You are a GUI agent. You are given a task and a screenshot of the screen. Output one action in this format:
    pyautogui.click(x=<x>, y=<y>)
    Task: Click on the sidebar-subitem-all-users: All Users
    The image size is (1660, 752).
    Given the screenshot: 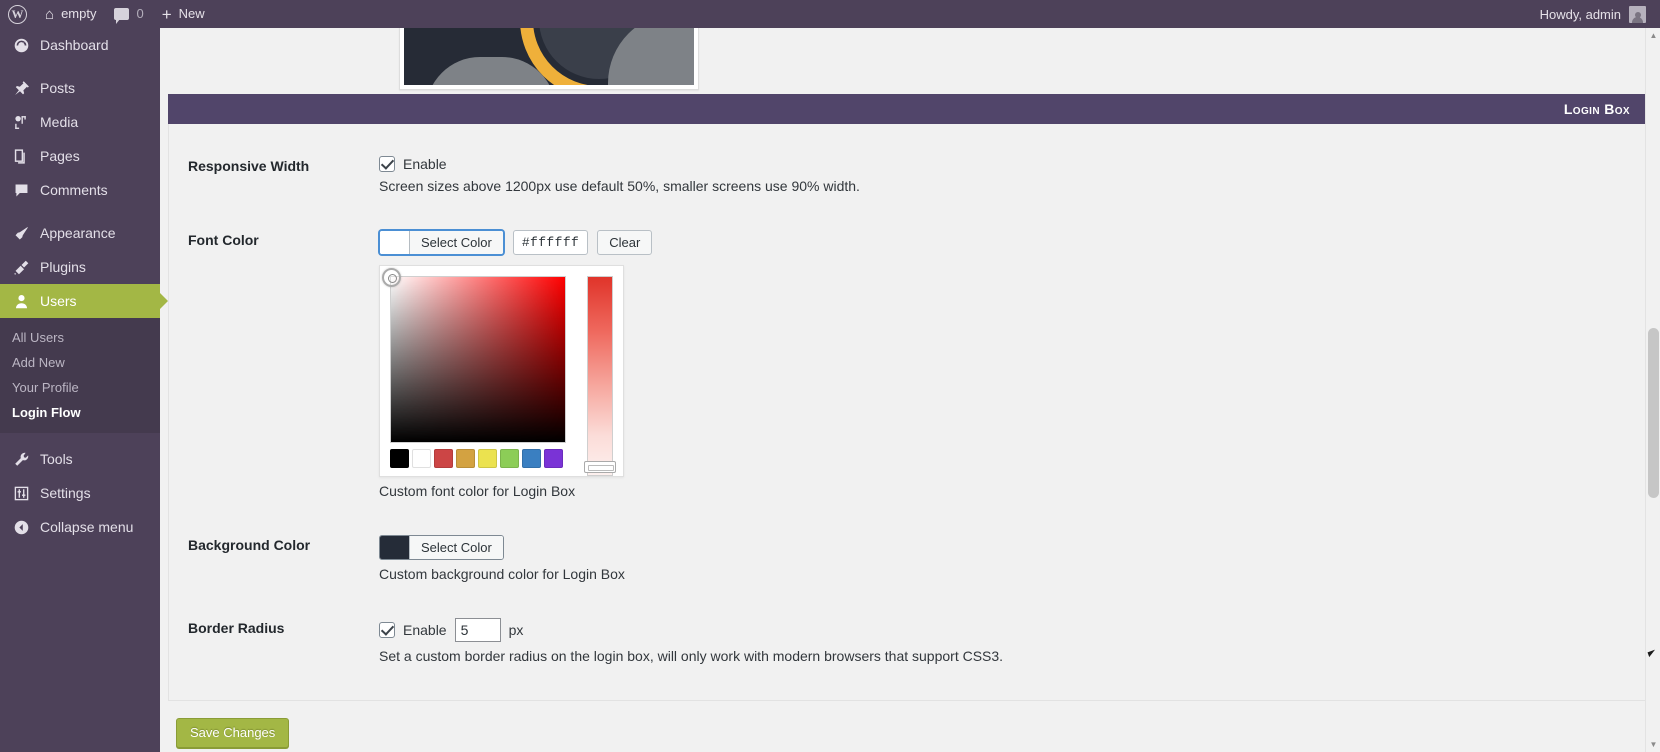 What is the action you would take?
    pyautogui.click(x=80, y=337)
    